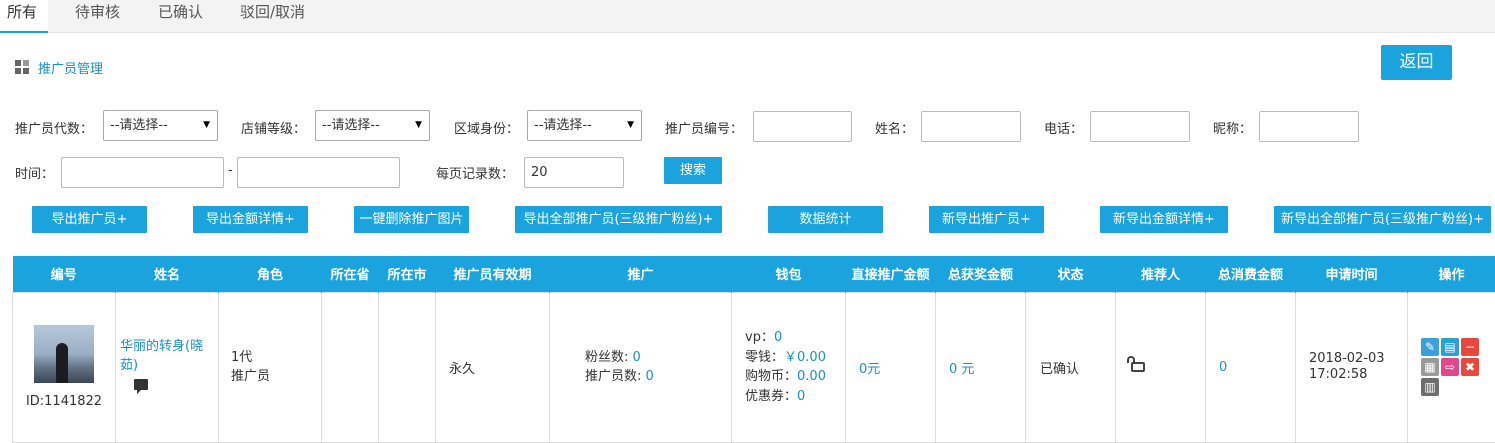  I want to click on col-header-wallet: 钱包, so click(789, 274).